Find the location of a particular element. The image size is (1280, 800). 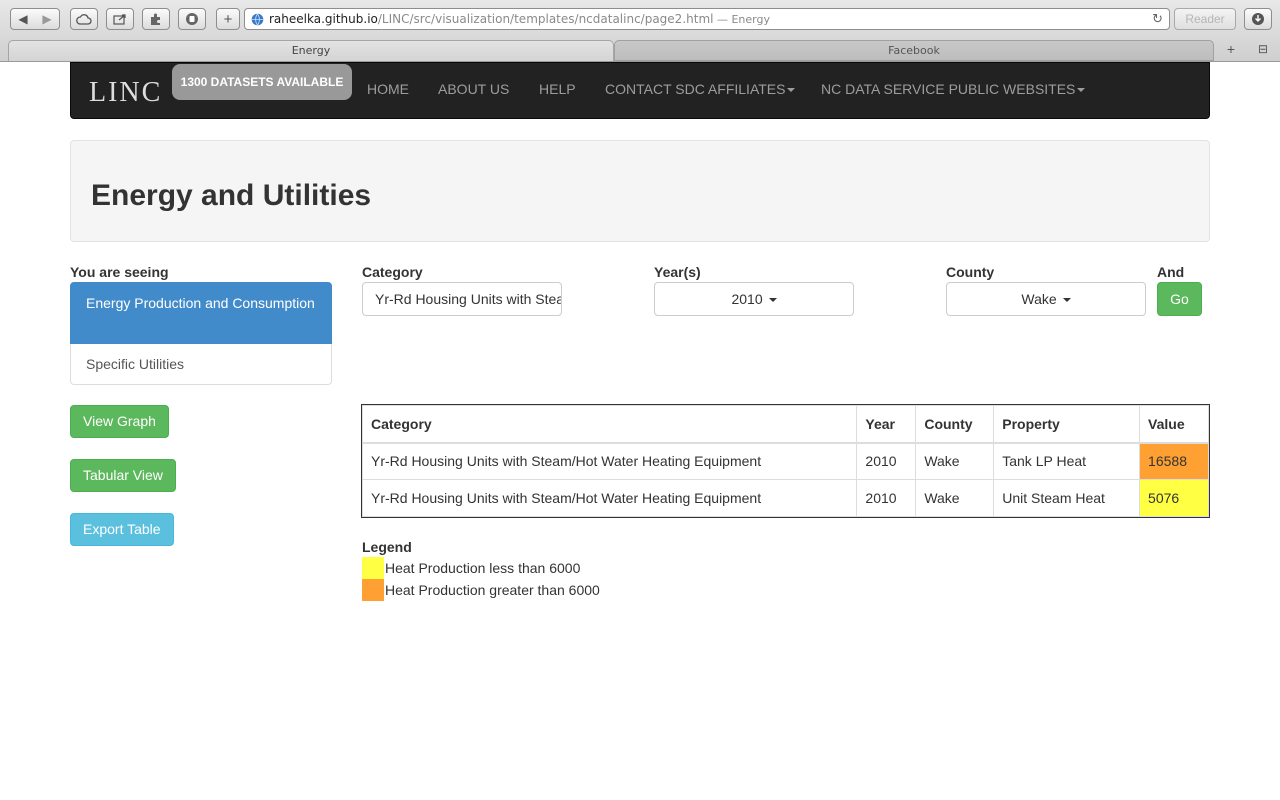

export-table-button: Export Table is located at coordinates (122, 529).